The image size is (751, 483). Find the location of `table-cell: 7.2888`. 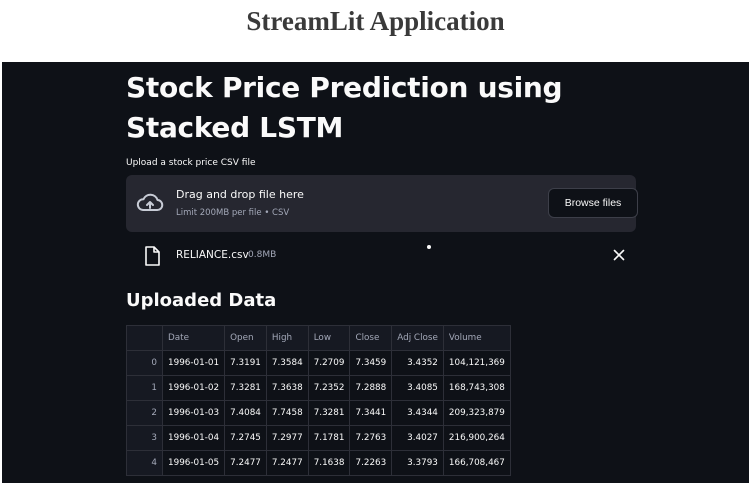

table-cell: 7.2888 is located at coordinates (371, 388).